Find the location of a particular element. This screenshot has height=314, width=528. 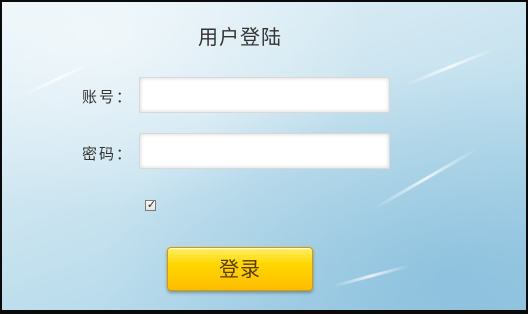

checkmark-icon: ✓ is located at coordinates (151, 204).